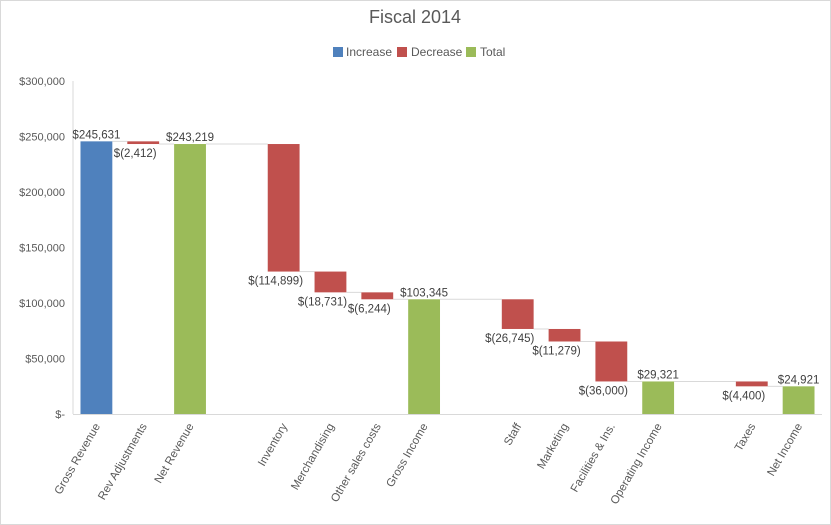 This screenshot has width=831, height=525. I want to click on y-tick-label: $100,000, so click(42, 304).